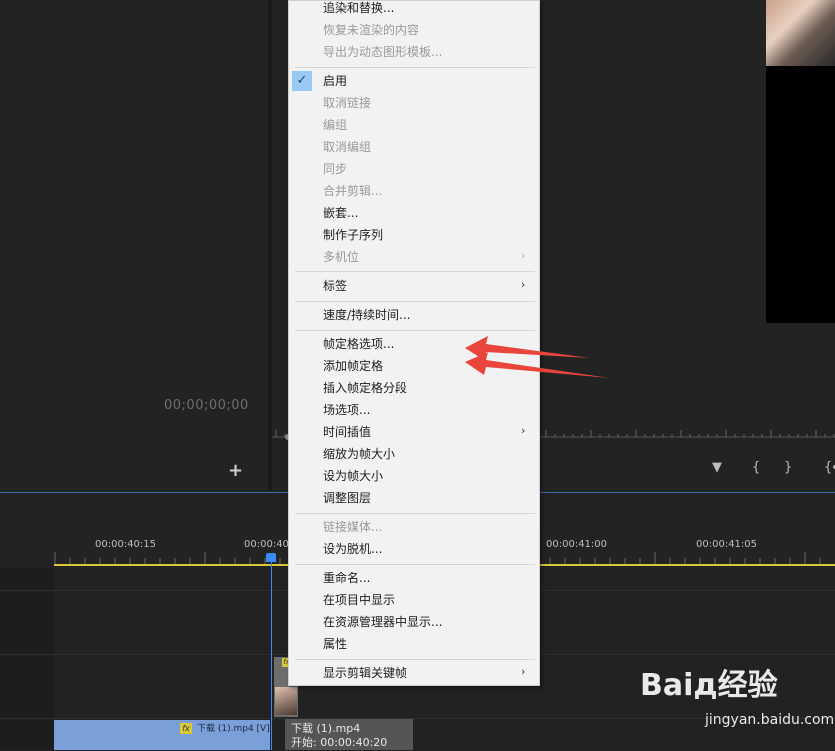  I want to click on program-controls: ▼ { } {←, so click(767, 470).